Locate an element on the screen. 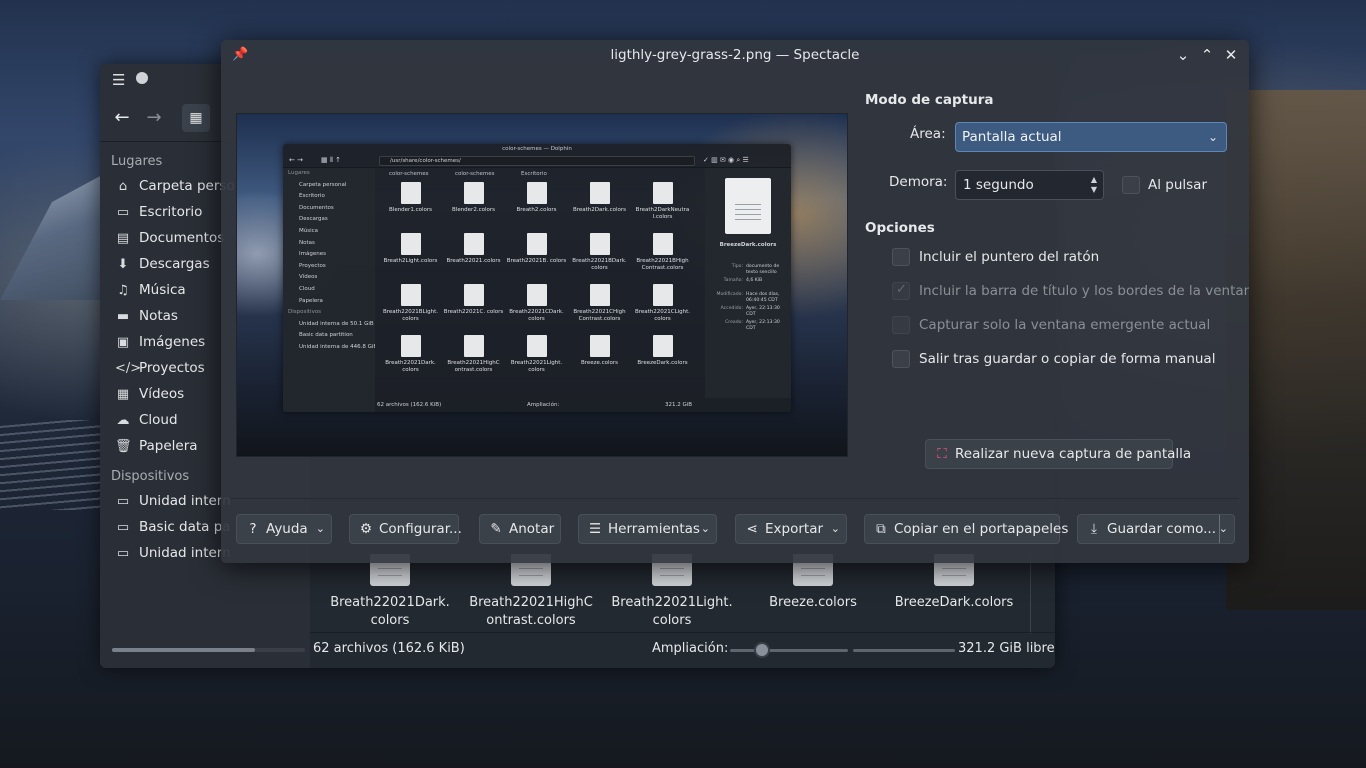 The height and width of the screenshot is (768, 1366). downloads-icon: ⬇ is located at coordinates (123, 264).